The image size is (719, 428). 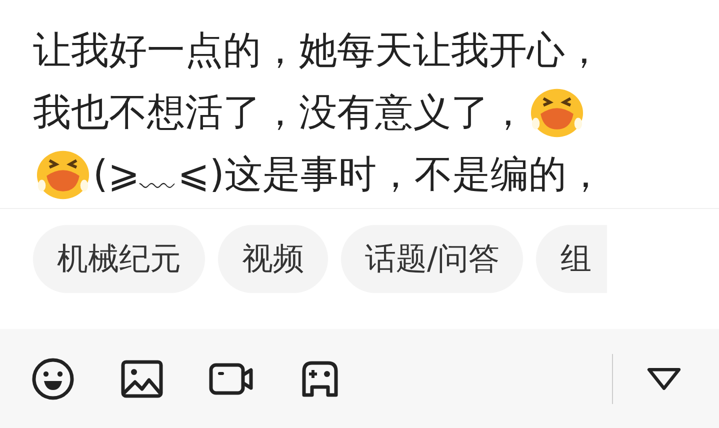 I want to click on smiley-icon, so click(x=53, y=378).